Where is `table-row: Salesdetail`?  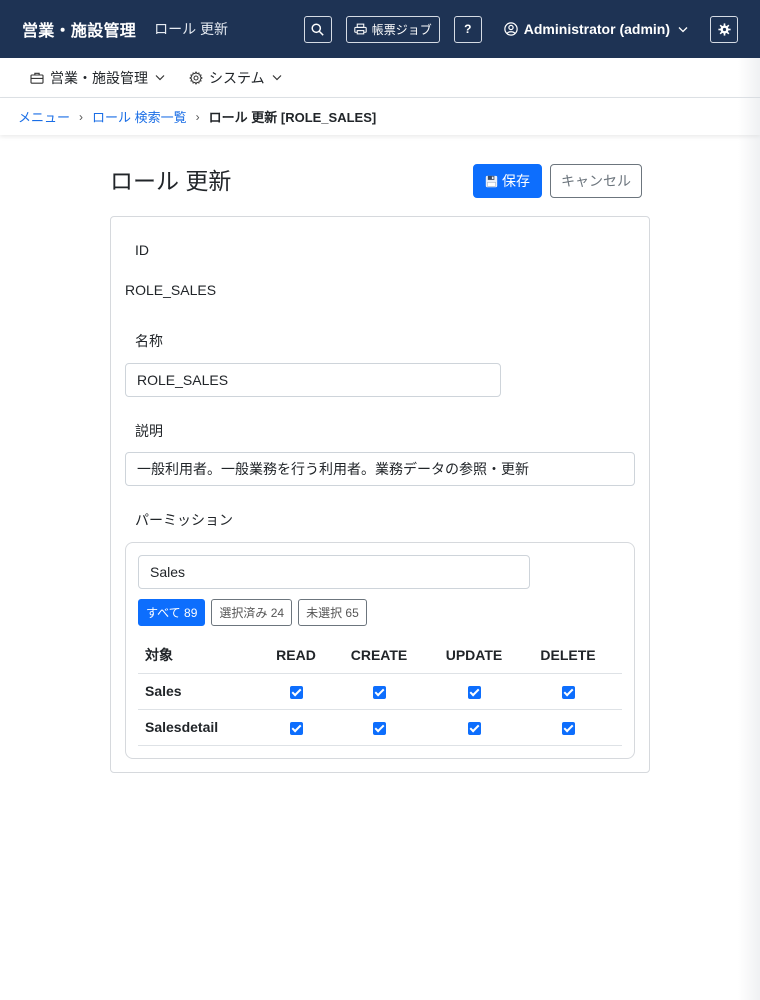 table-row: Salesdetail is located at coordinates (380, 727).